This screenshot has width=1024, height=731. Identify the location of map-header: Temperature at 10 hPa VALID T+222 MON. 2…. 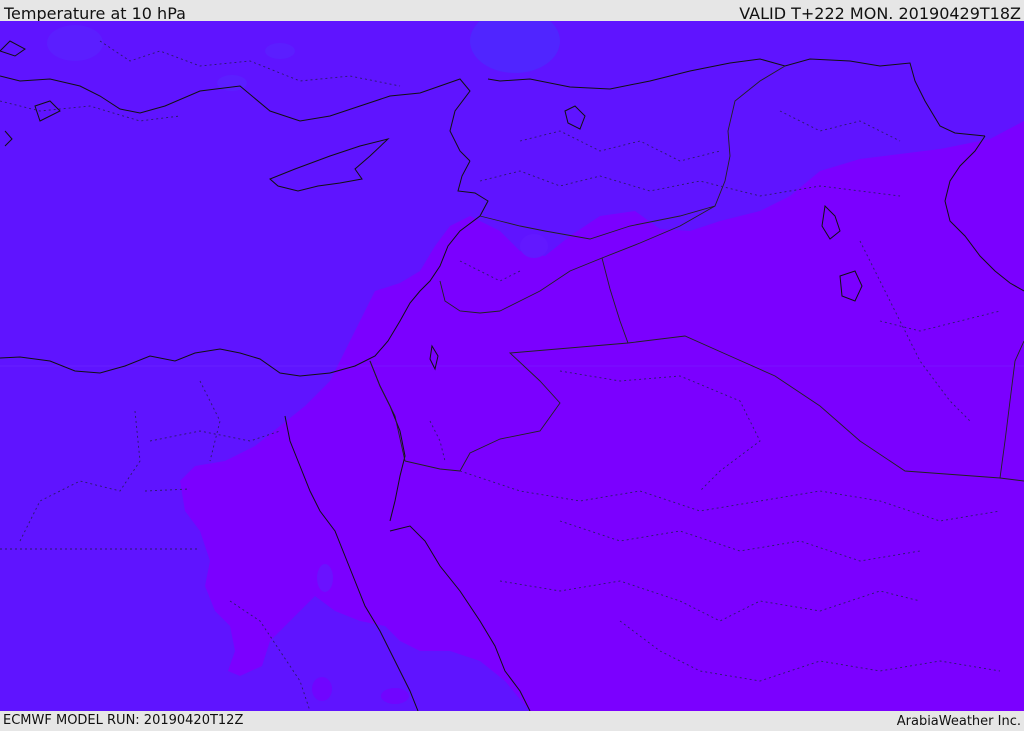
(512, 11).